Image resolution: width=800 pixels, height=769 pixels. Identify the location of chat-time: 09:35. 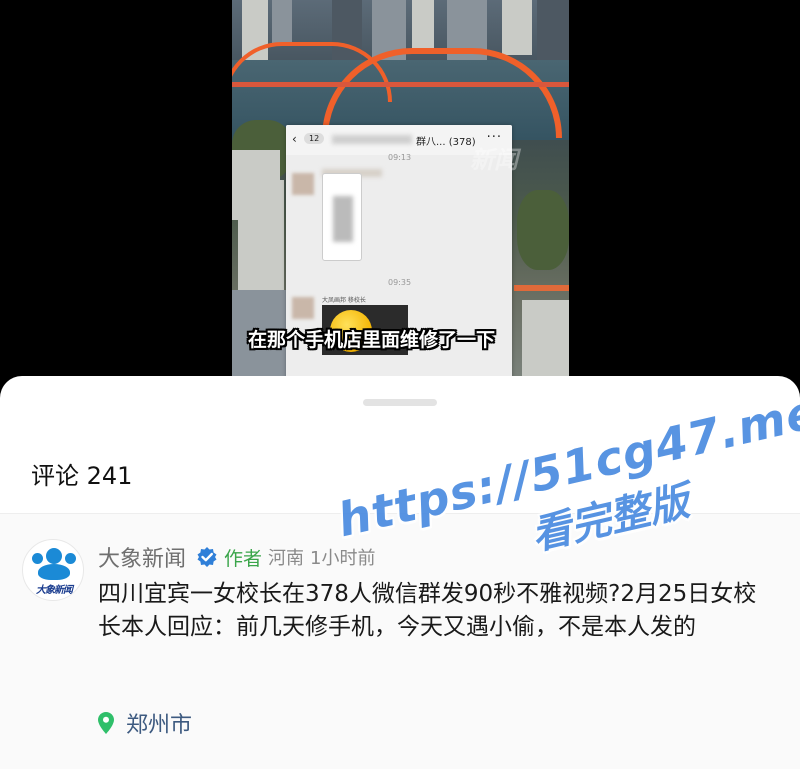
(400, 282).